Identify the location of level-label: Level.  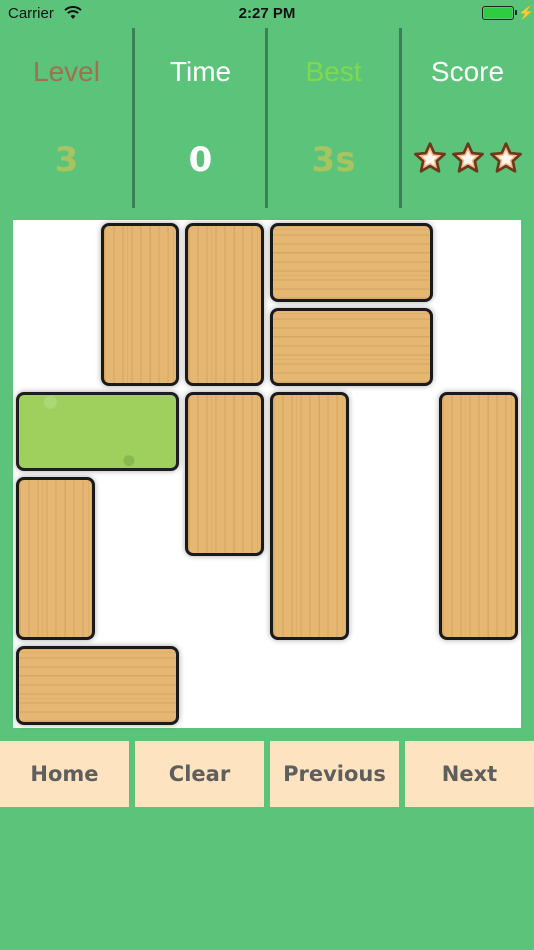
(66, 71).